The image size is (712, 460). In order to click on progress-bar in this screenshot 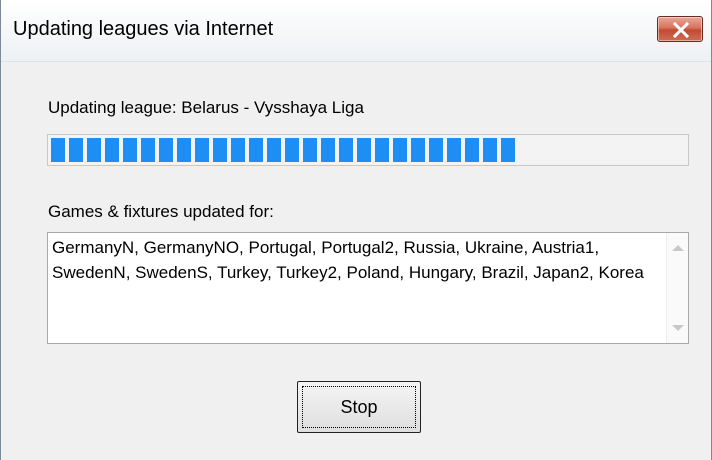, I will do `click(368, 150)`.